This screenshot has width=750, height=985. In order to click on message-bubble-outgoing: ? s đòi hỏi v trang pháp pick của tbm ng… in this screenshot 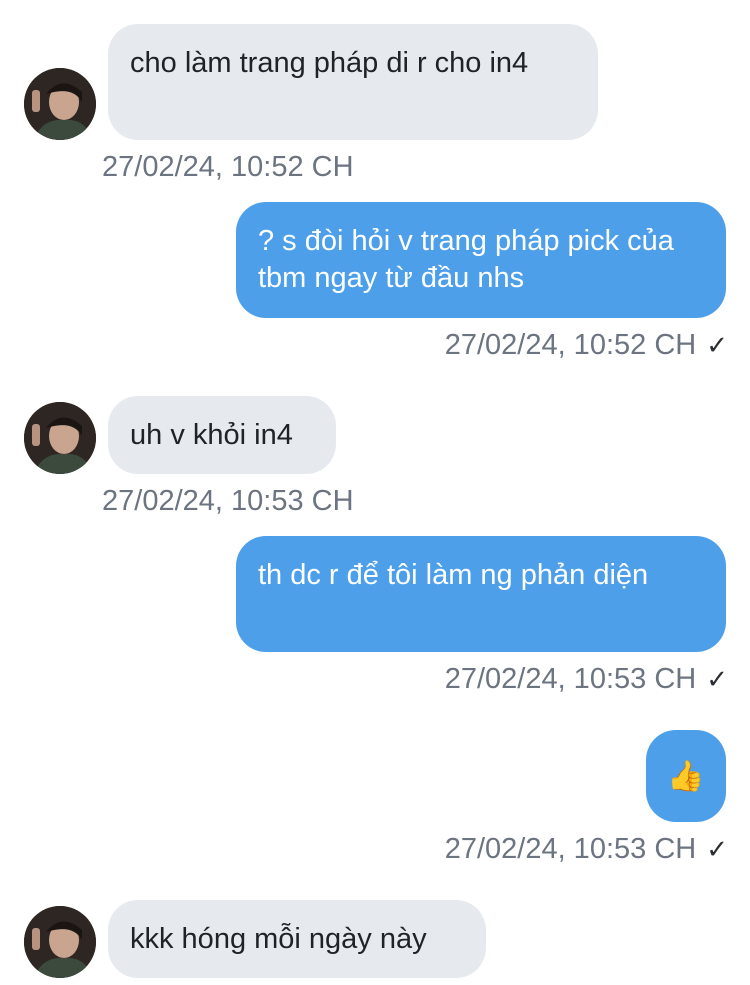, I will do `click(481, 260)`.